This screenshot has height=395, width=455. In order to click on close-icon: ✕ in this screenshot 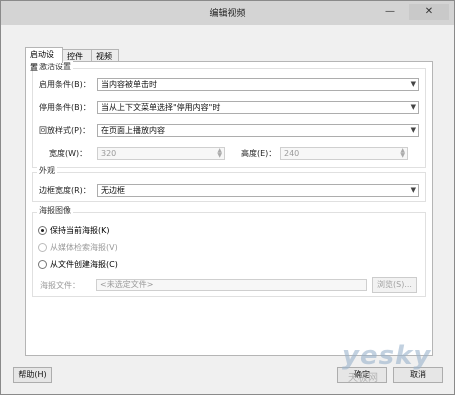, I will do `click(429, 12)`.